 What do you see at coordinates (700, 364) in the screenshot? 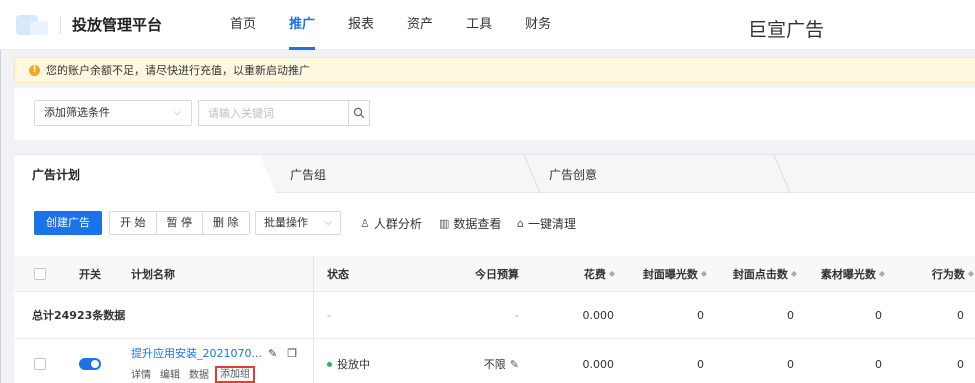
I see `row-cover-impressions: 0` at bounding box center [700, 364].